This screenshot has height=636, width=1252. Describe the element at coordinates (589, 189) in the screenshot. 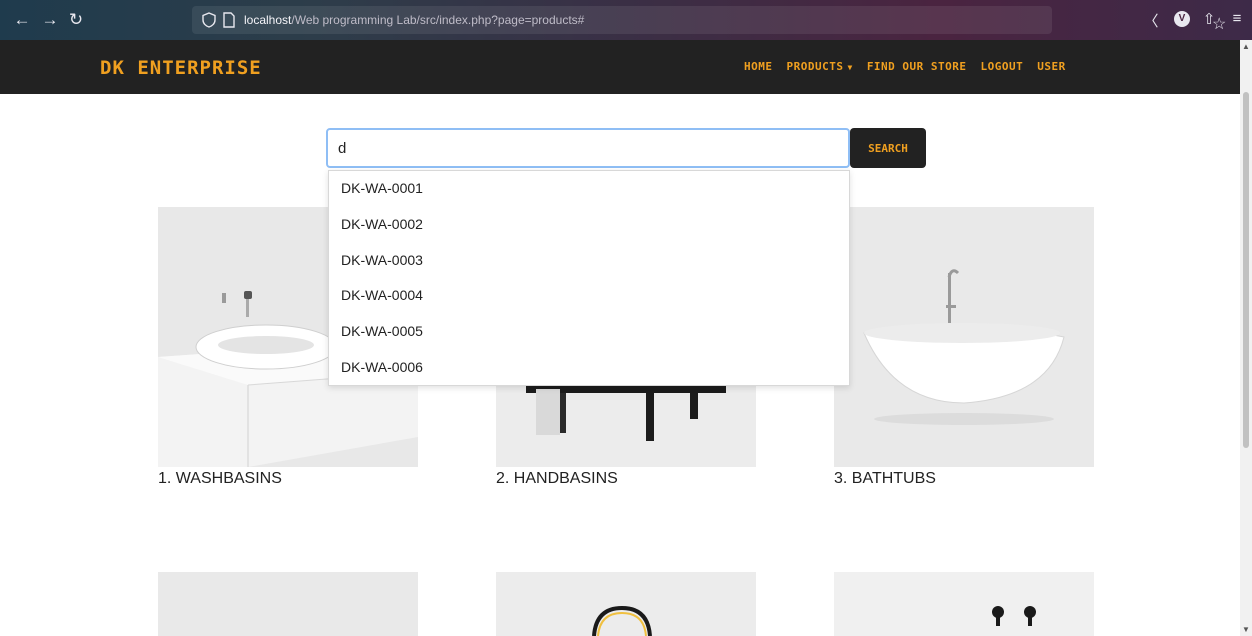

I see `suggestion-item: DK-WA-0001` at that location.